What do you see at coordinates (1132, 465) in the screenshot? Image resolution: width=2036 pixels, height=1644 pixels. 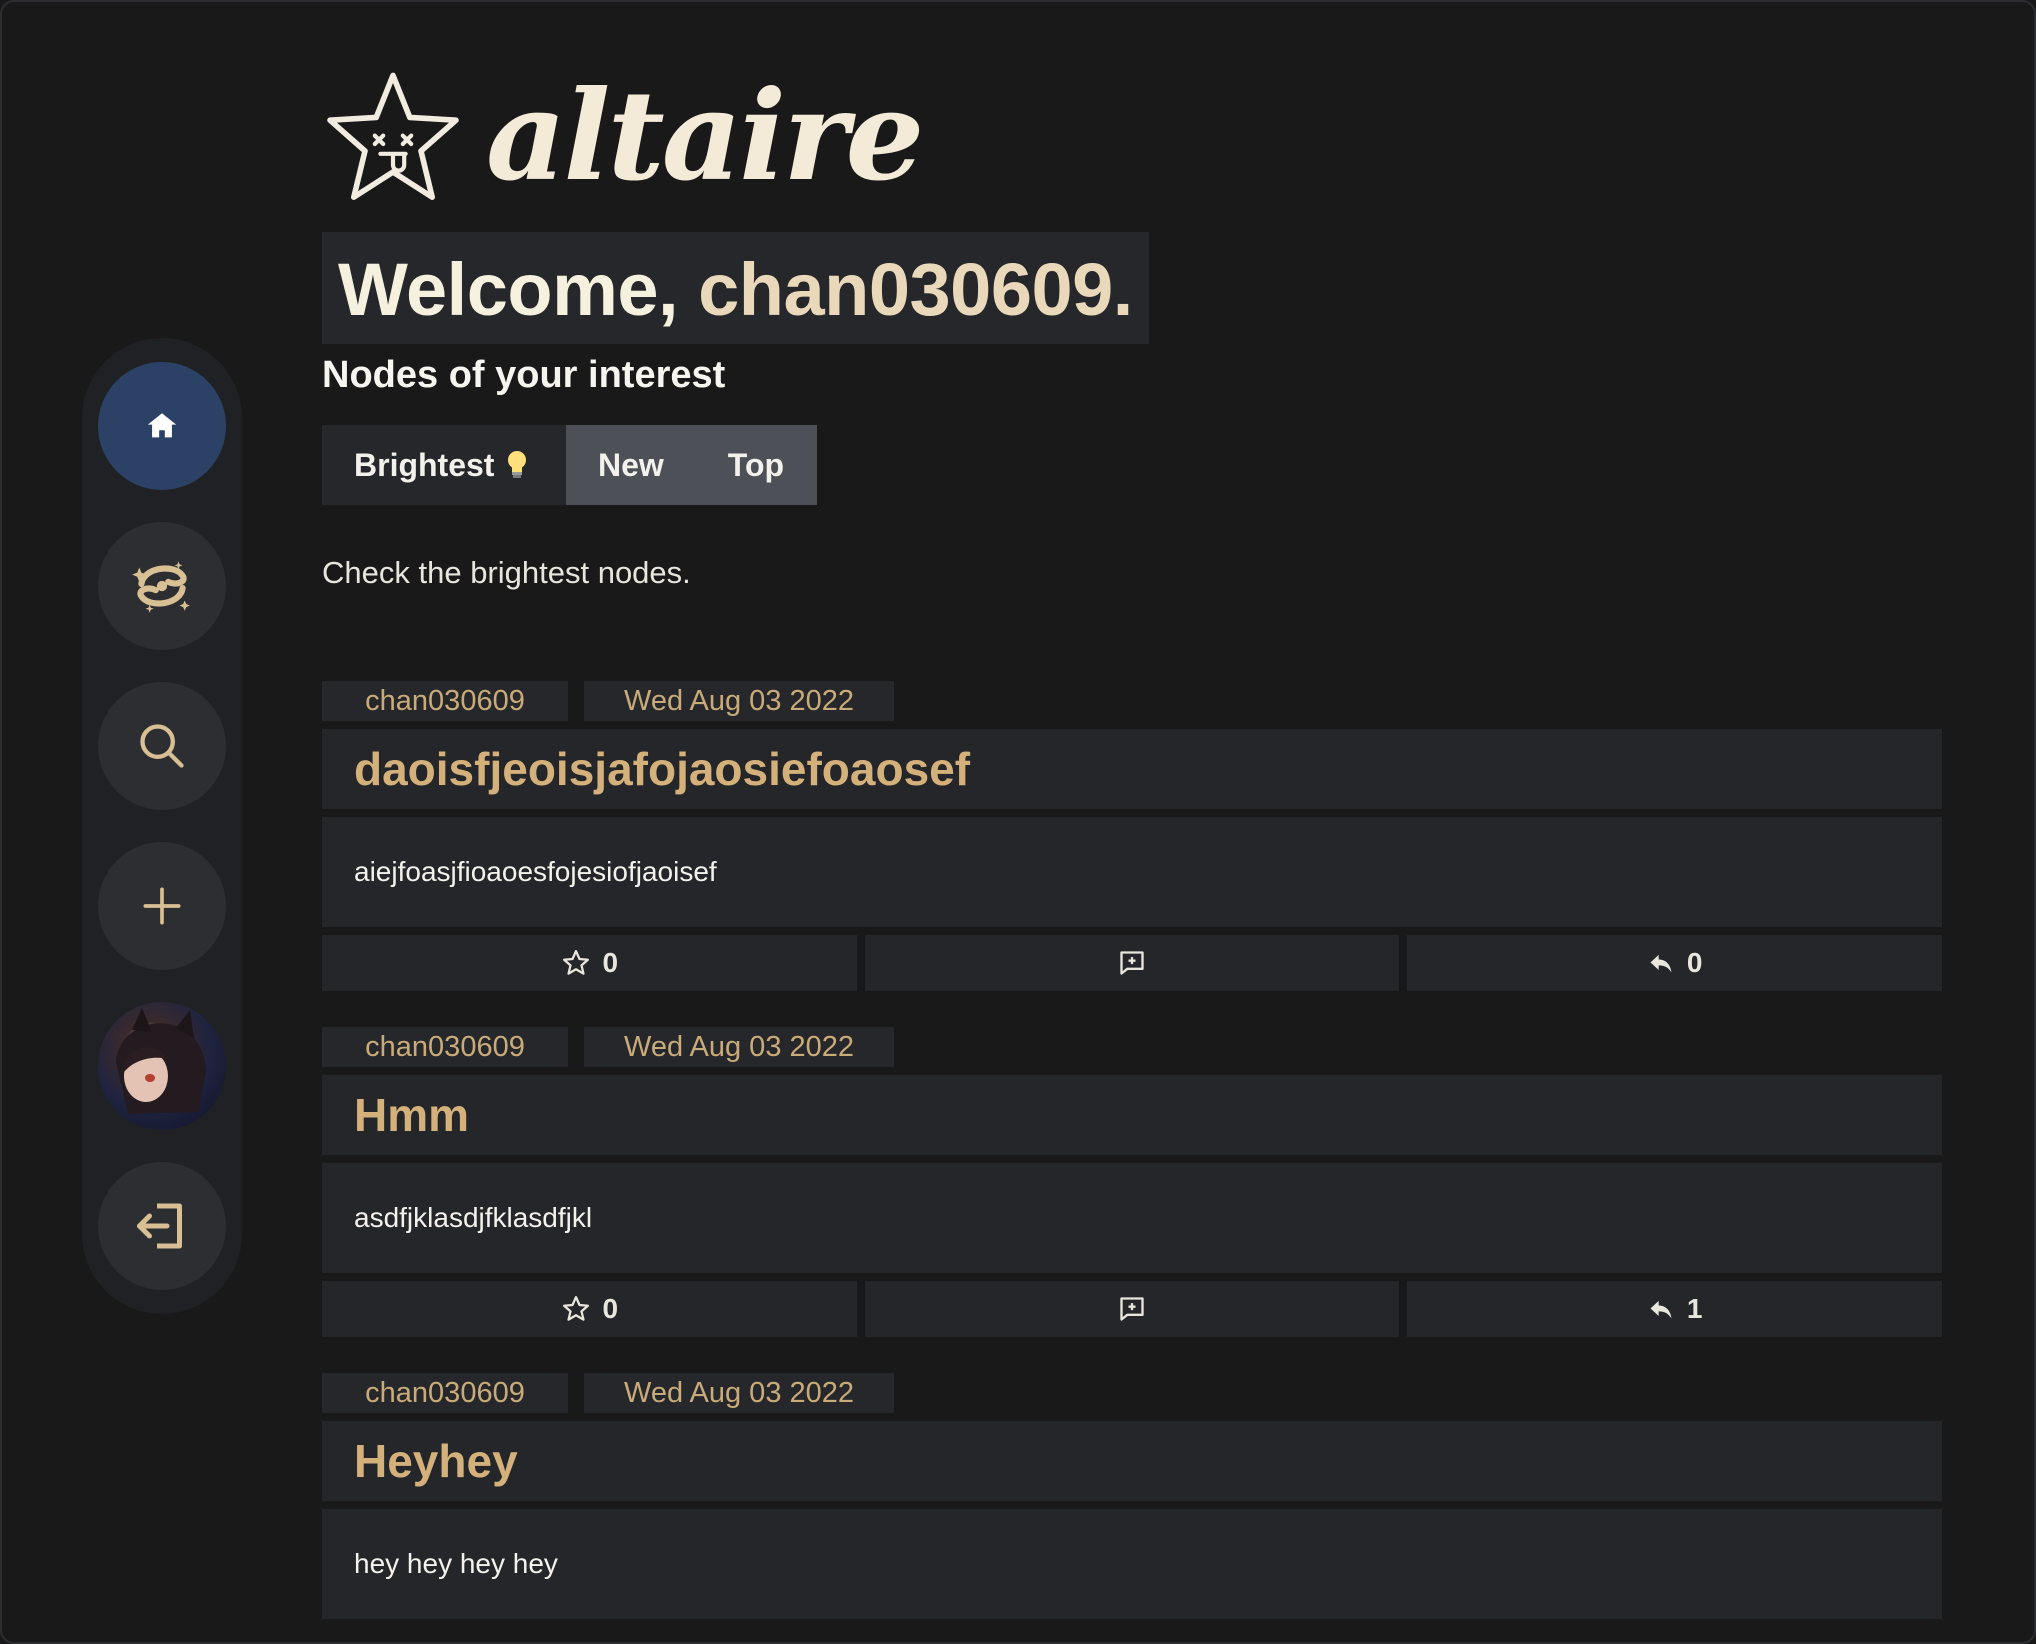 I see `sort-tabs: Brightest New Top` at bounding box center [1132, 465].